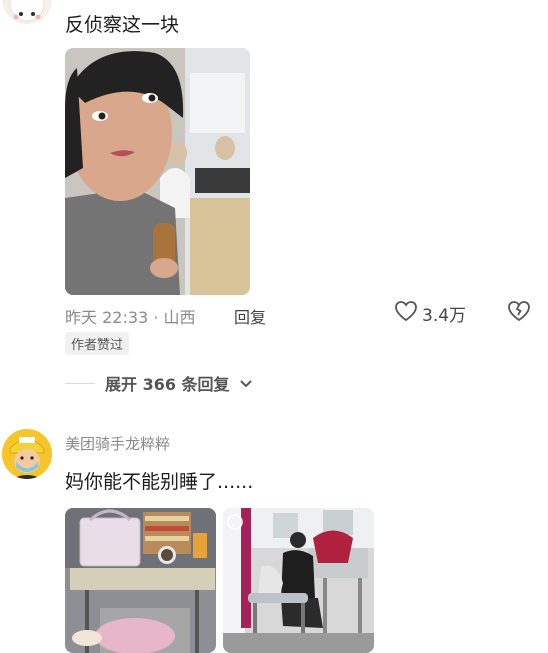  Describe the element at coordinates (80, 383) in the screenshot. I see `divider` at that location.